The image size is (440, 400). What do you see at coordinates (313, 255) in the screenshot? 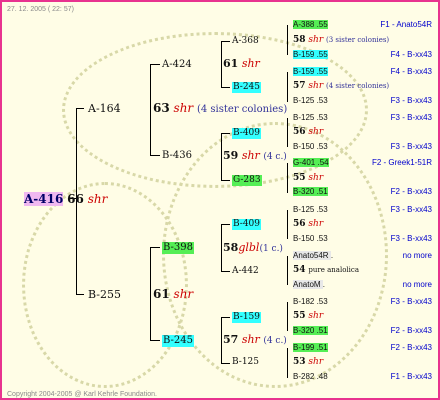
I see `gen4-row: Anato54R .` at bounding box center [313, 255].